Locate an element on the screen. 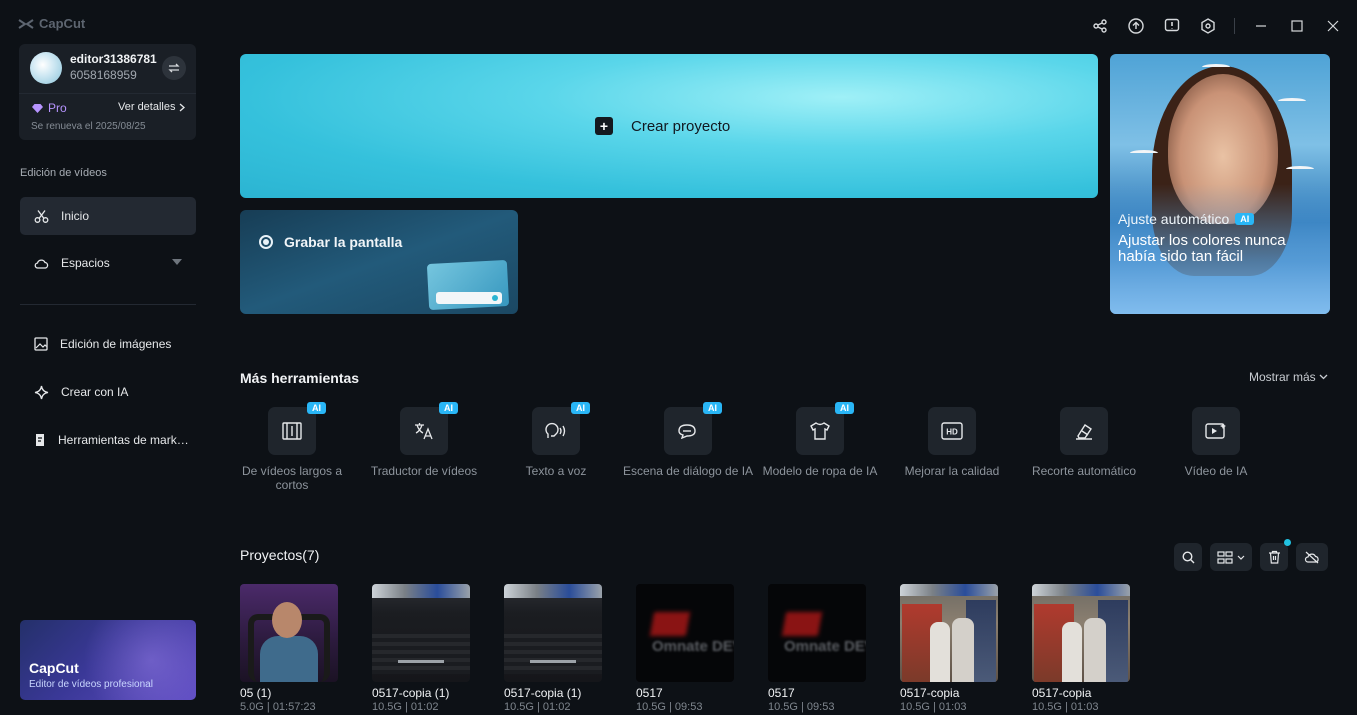 The height and width of the screenshot is (715, 1357). record-screen-card: Grabar la pantalla is located at coordinates (379, 262).